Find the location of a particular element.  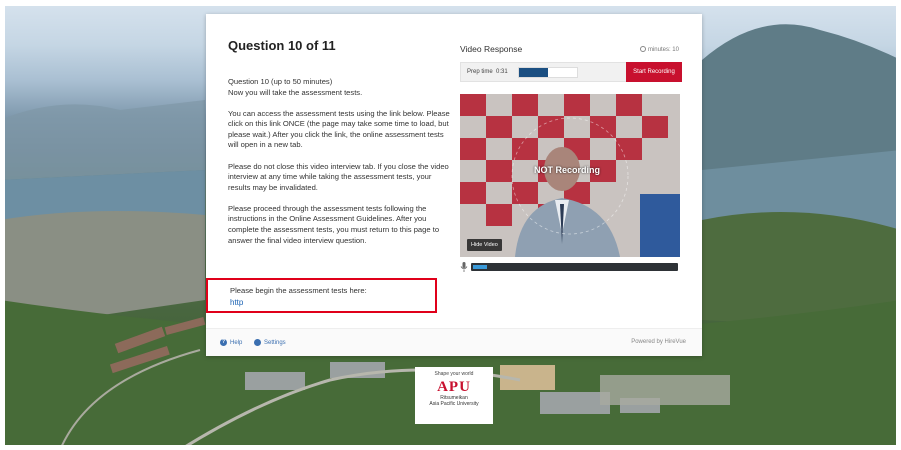

start-recording-button: Start Recording is located at coordinates (654, 72).